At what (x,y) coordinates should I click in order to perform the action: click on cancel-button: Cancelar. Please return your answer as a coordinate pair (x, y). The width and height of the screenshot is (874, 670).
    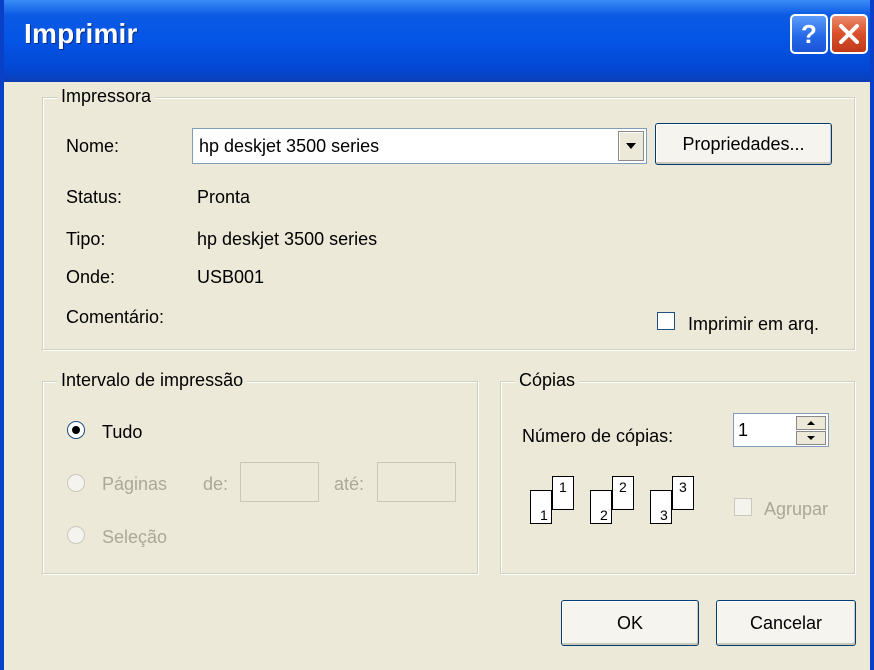
    Looking at the image, I should click on (786, 623).